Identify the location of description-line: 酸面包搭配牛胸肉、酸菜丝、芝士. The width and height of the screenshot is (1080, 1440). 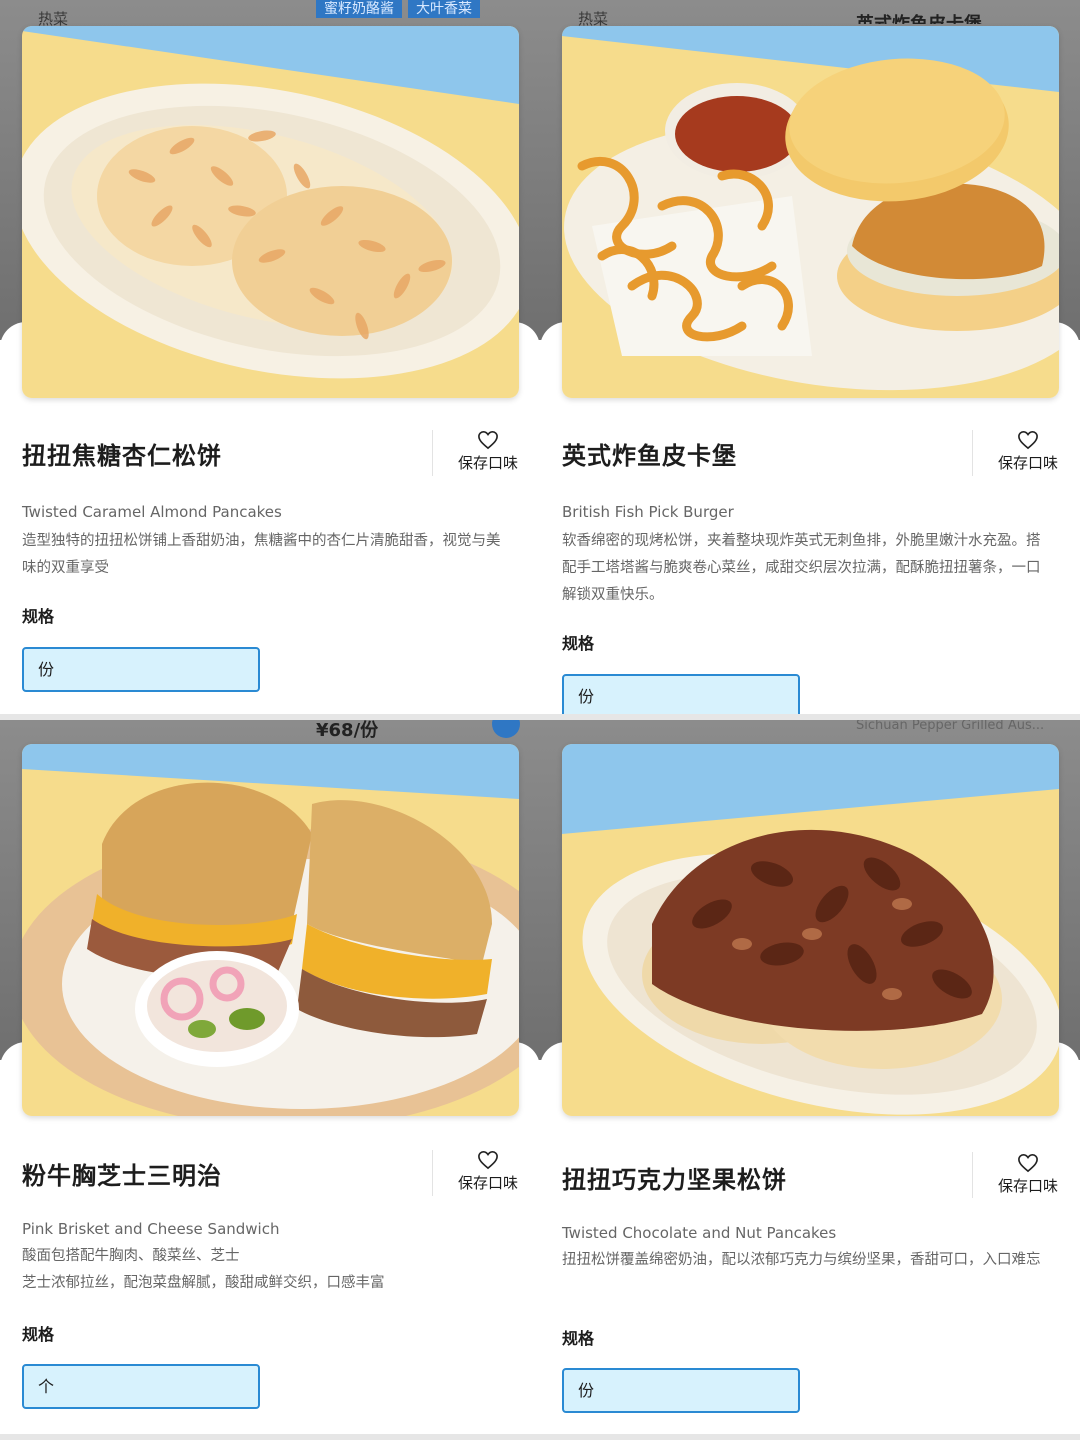
(131, 1256).